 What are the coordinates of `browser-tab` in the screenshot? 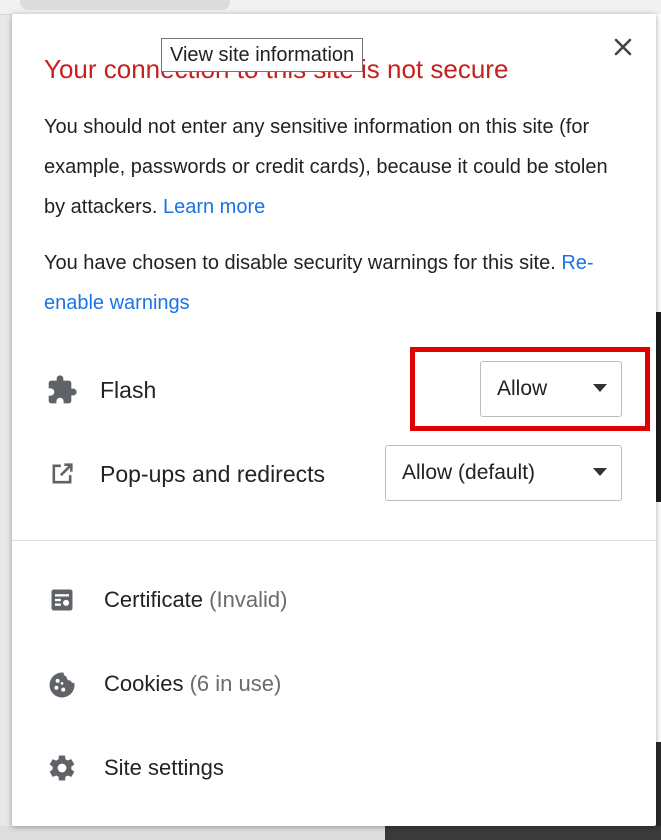 It's located at (125, 5).